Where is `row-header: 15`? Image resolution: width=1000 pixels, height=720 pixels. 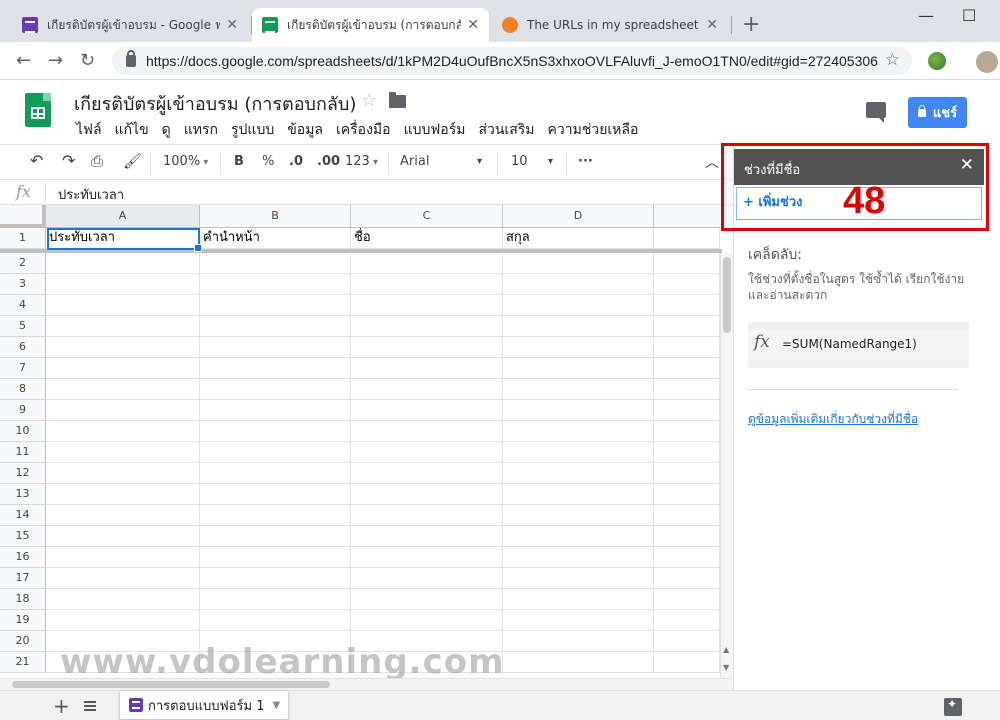 row-header: 15 is located at coordinates (23, 536).